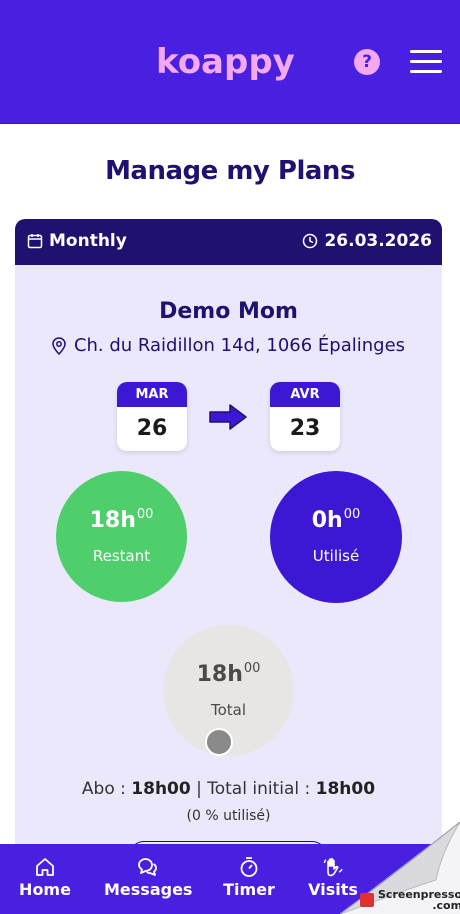 This screenshot has width=460, height=914. Describe the element at coordinates (367, 900) in the screenshot. I see `screenpresso-logo-icon` at that location.